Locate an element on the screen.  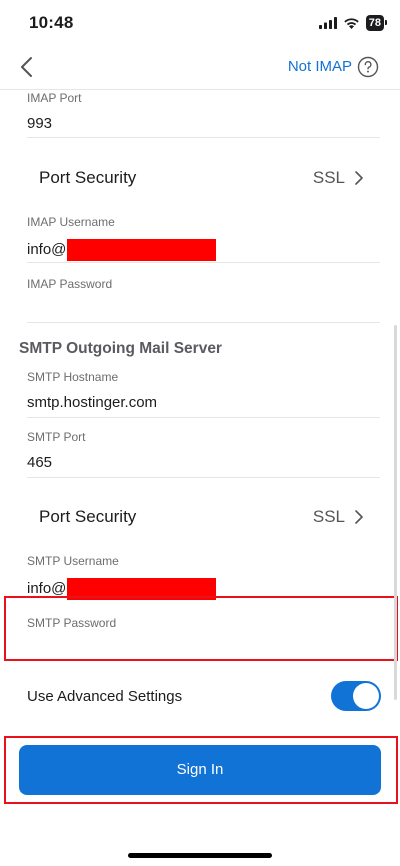
status-bar: 10:48 78 is located at coordinates (200, 23).